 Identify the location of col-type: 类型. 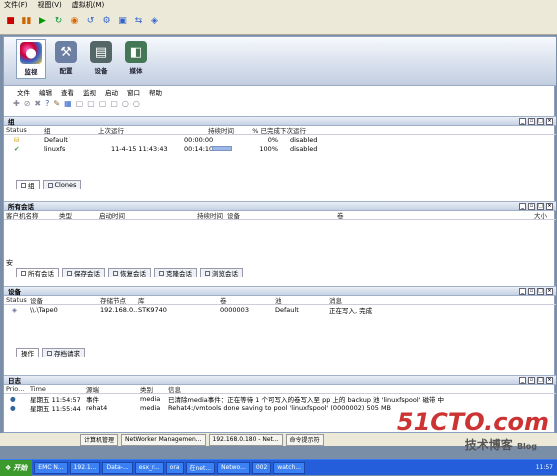
(79, 215).